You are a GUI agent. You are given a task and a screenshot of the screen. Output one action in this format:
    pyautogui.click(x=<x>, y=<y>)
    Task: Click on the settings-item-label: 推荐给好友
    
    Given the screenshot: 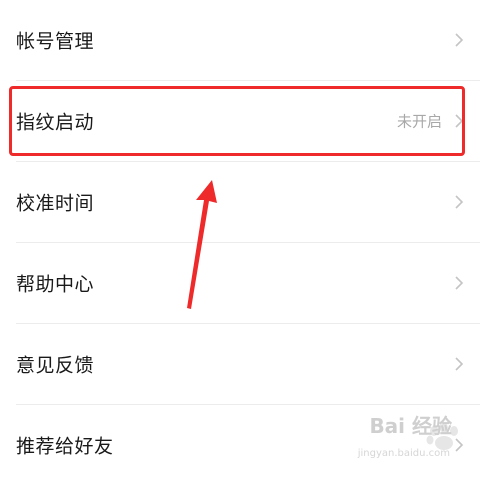 What is the action you would take?
    pyautogui.click(x=65, y=446)
    